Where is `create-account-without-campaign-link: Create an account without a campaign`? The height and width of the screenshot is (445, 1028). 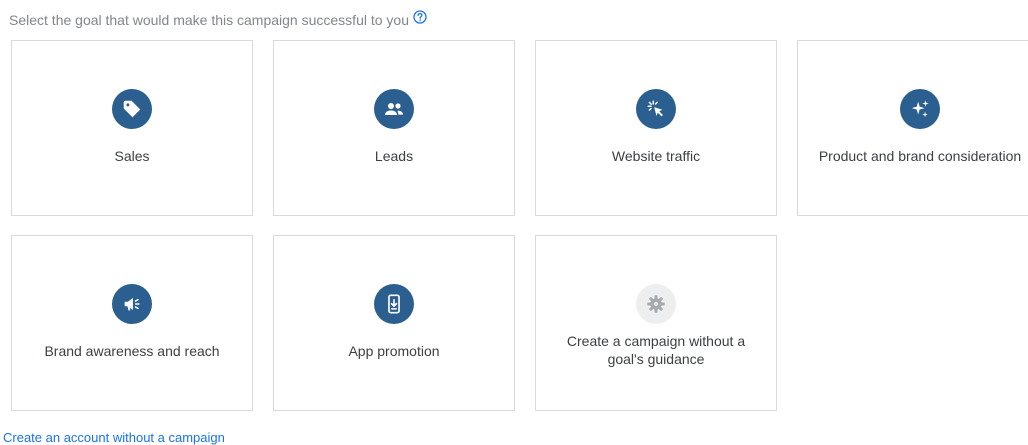 create-account-without-campaign-link: Create an account without a campaign is located at coordinates (114, 437).